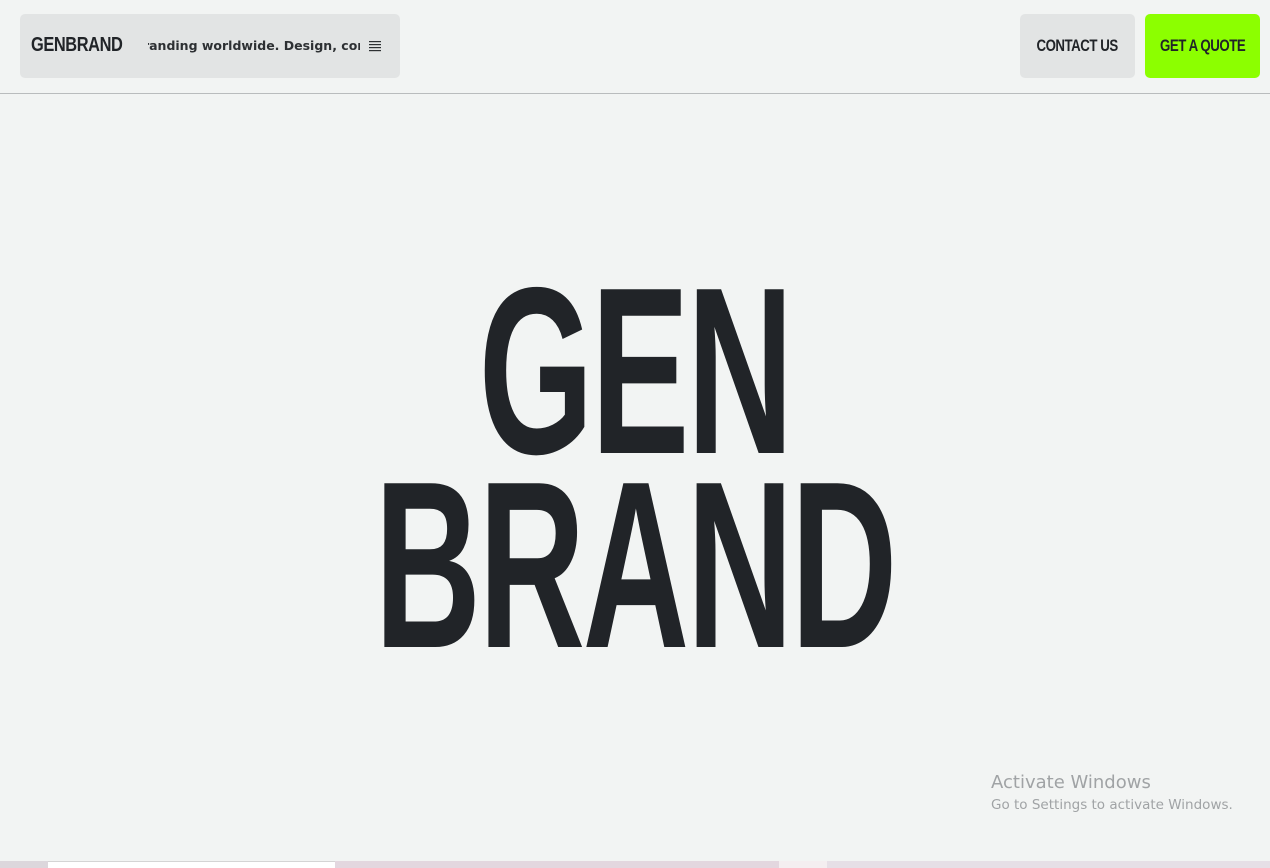  What do you see at coordinates (375, 46) in the screenshot?
I see `hamburger-menu-icon` at bounding box center [375, 46].